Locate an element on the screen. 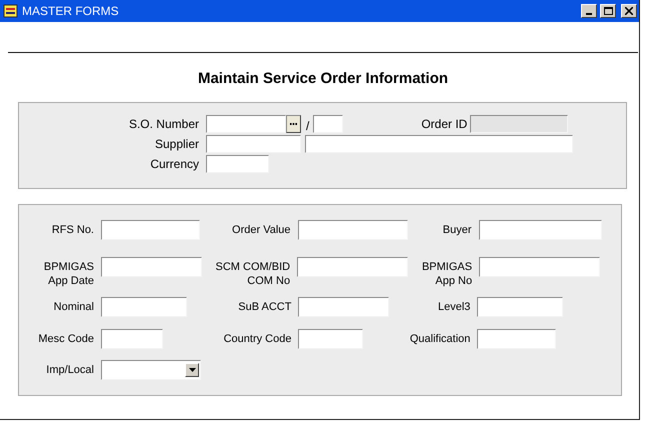 The image size is (648, 426). field-label: Order Value is located at coordinates (261, 230).